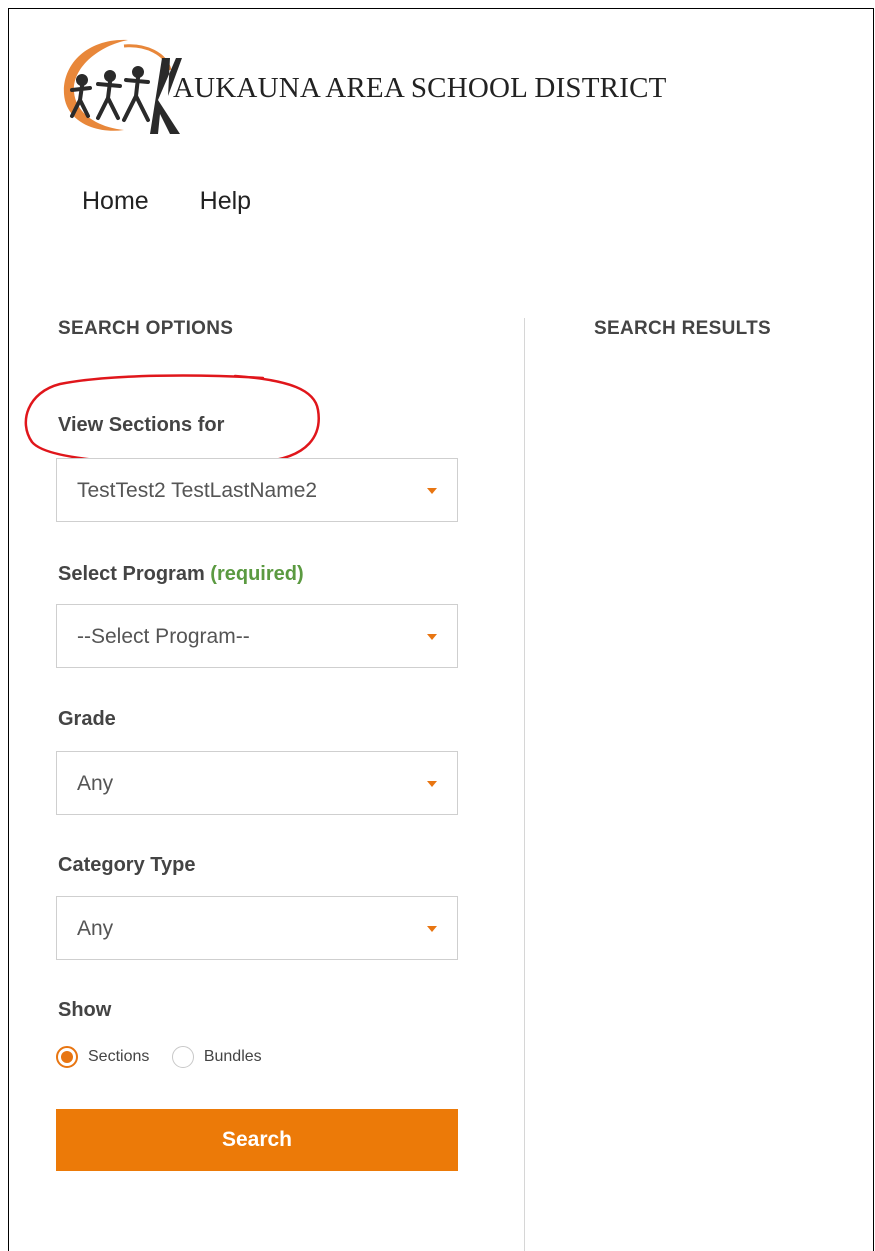  I want to click on district-logo: AUKAUNA AREA SCHOOL DISTRICT, so click(398, 86).